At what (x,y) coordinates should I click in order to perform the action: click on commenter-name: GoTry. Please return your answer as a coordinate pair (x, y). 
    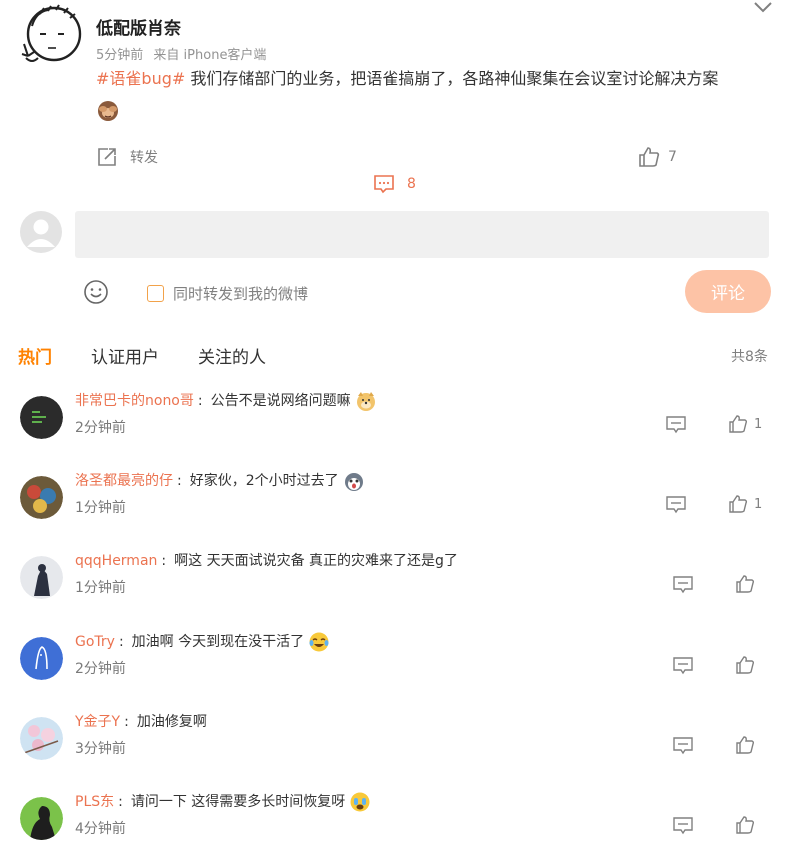
    Looking at the image, I should click on (95, 642).